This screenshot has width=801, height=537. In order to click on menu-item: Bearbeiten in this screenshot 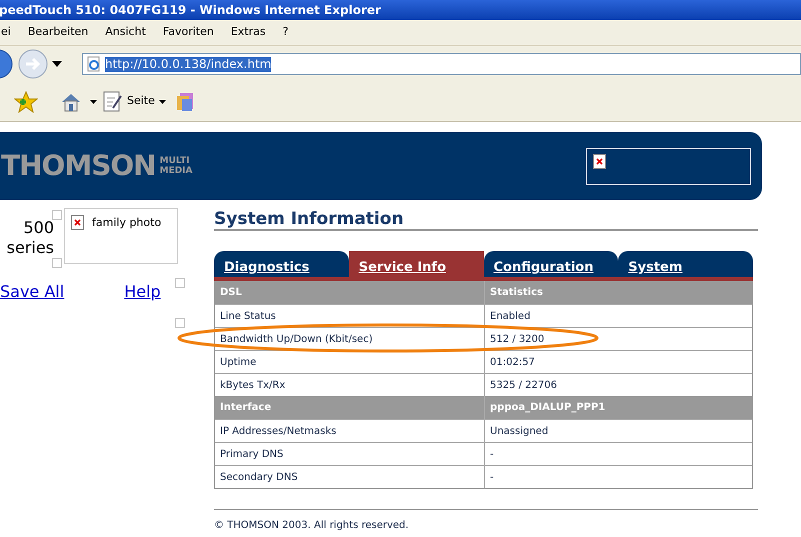, I will do `click(58, 32)`.